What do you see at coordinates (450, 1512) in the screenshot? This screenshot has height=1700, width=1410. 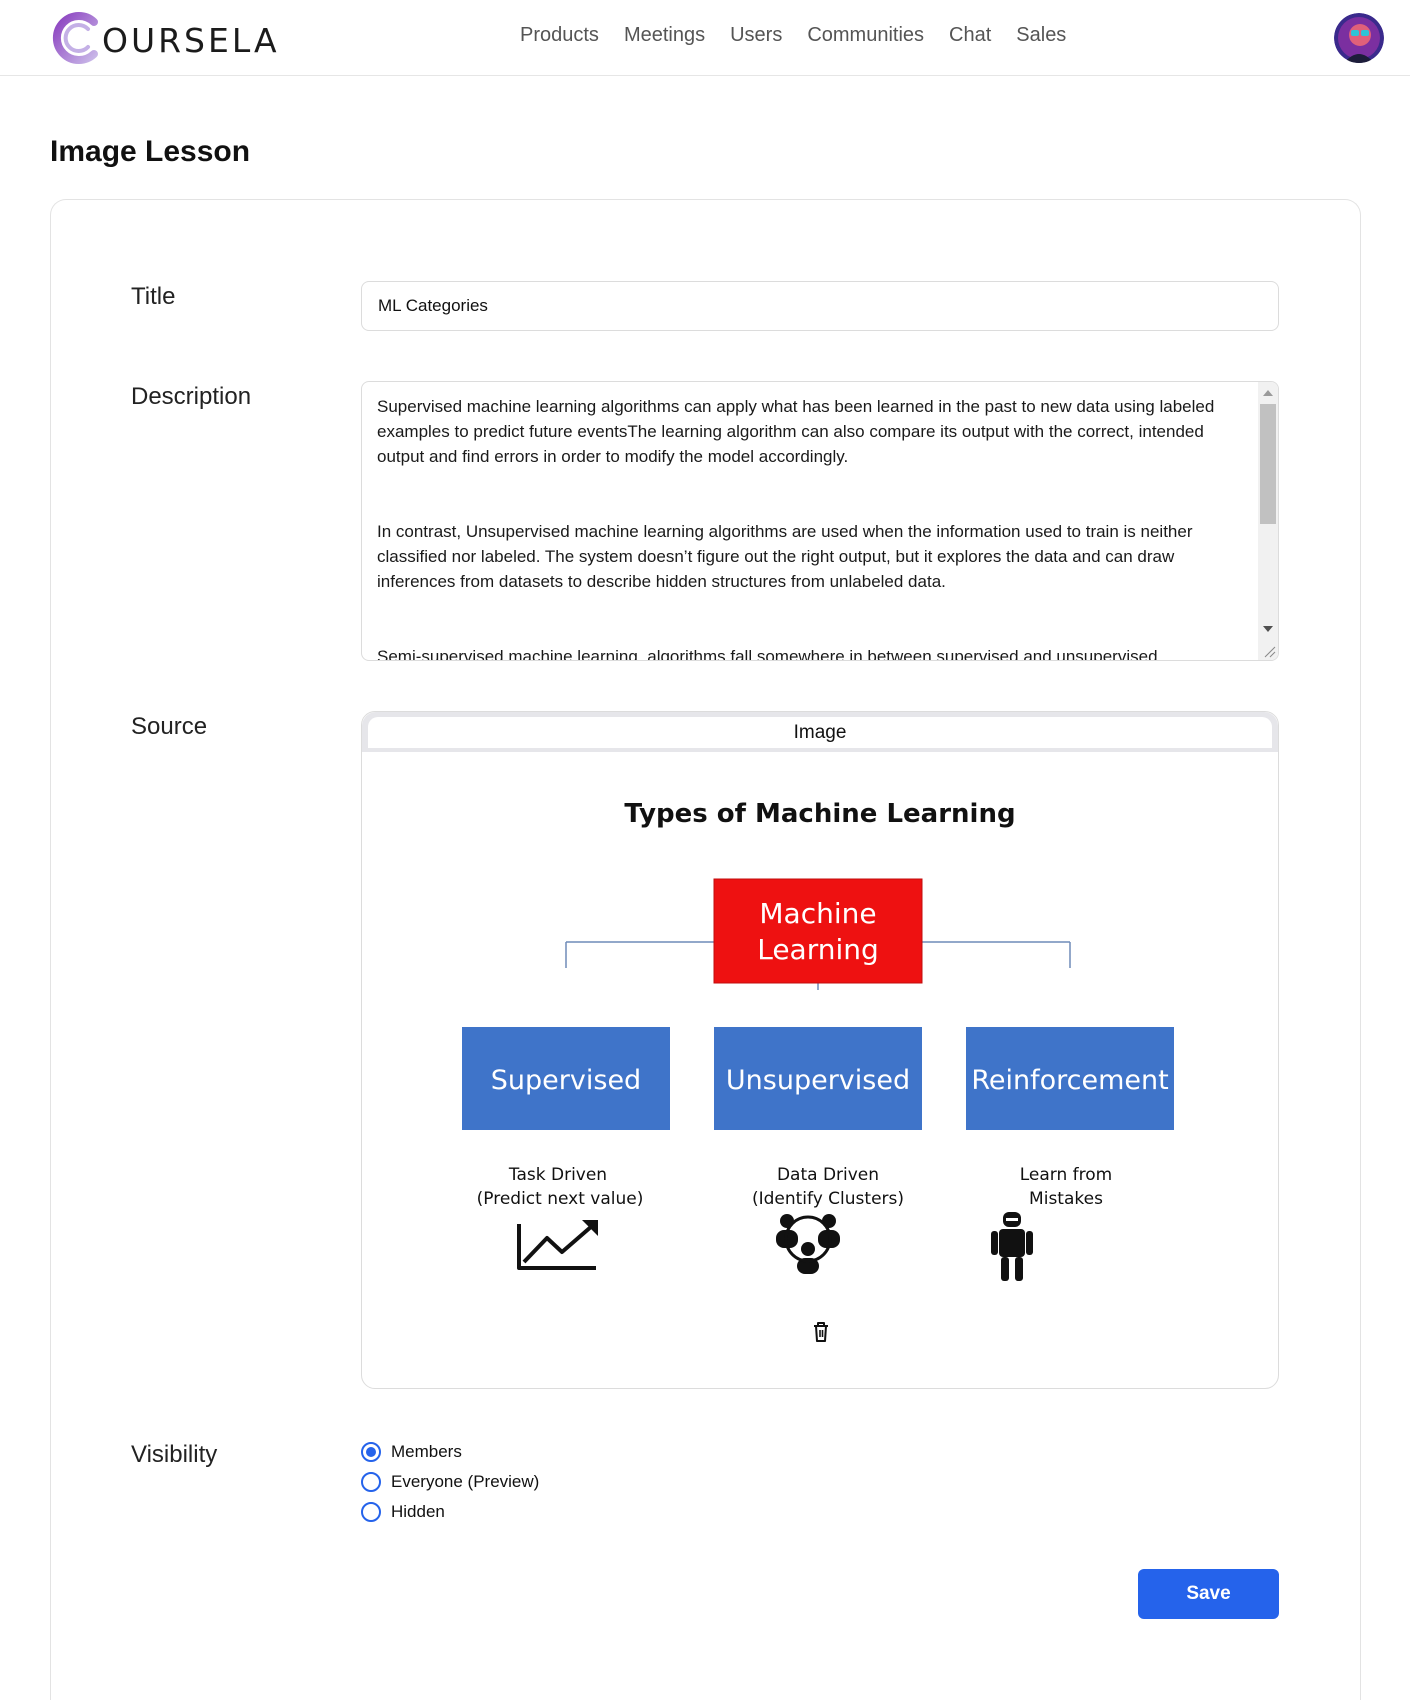 I see `visibility-option-hidden: Hidden` at bounding box center [450, 1512].